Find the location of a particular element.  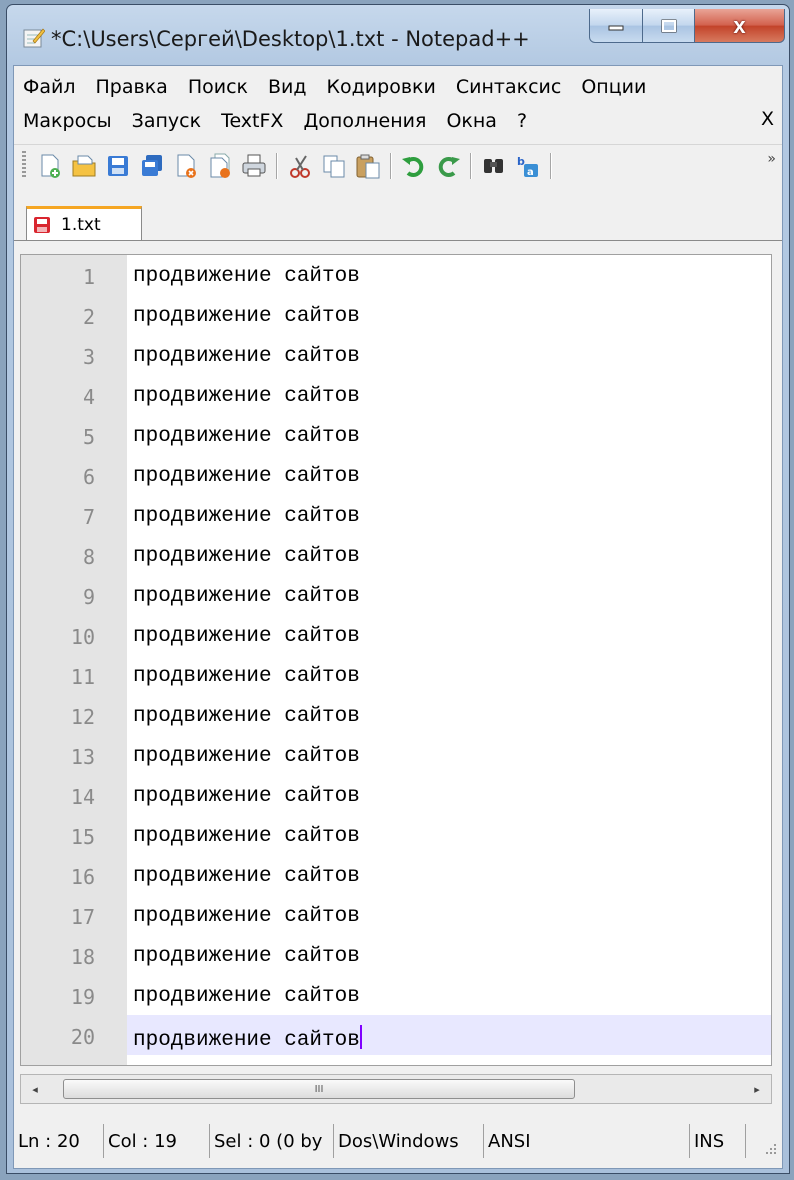

tab-1-txt: 1.txt is located at coordinates (84, 223).